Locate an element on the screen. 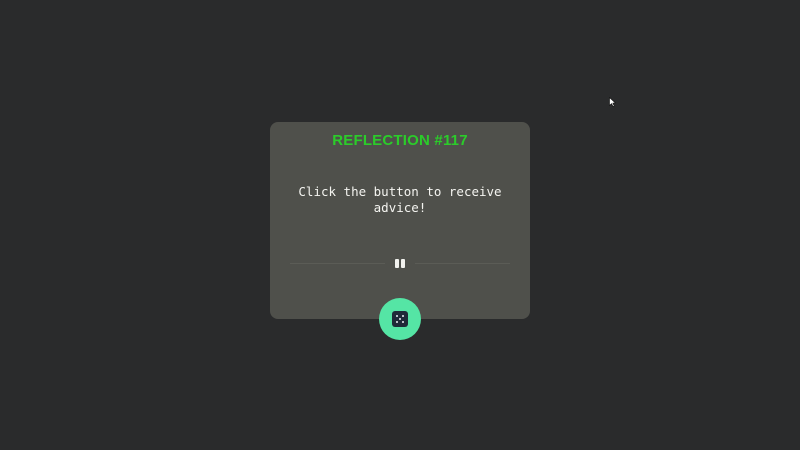  pause-icon is located at coordinates (400, 263).